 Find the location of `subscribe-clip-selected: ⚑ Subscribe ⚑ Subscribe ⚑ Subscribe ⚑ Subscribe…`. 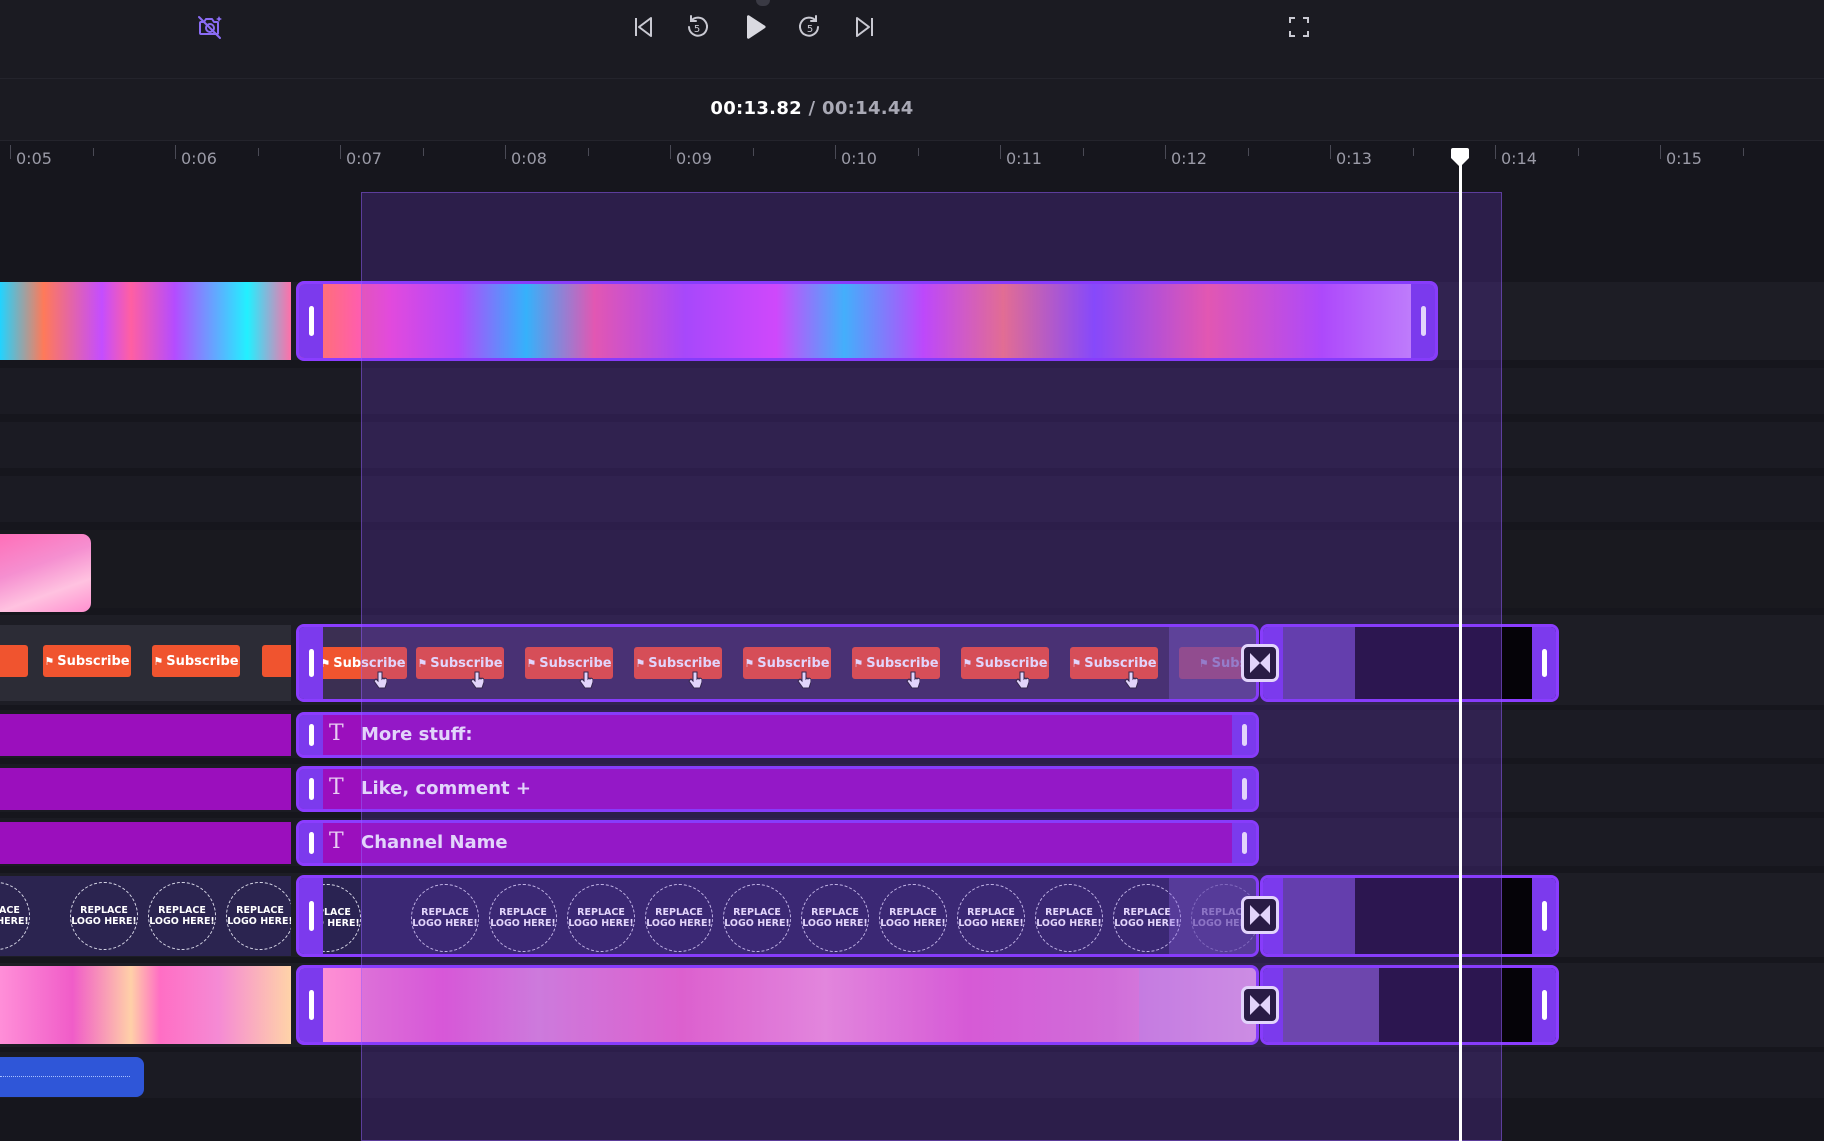

subscribe-clip-selected: ⚑ Subscribe ⚑ Subscribe ⚑ Subscribe ⚑ Subscribe… is located at coordinates (777, 663).